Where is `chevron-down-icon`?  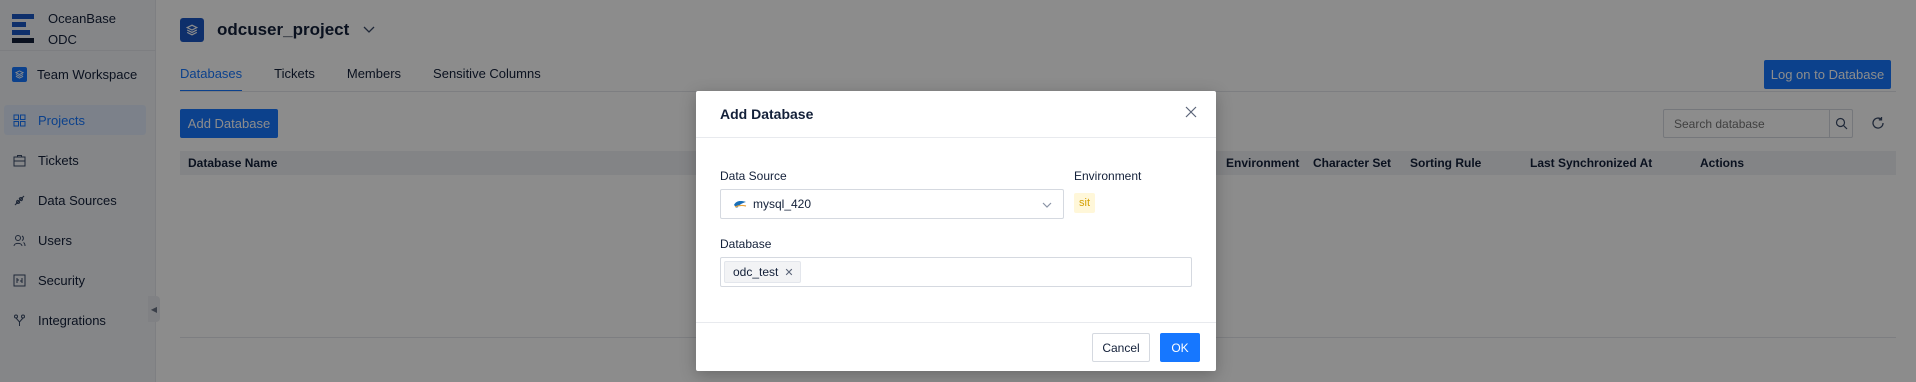
chevron-down-icon is located at coordinates (1047, 205).